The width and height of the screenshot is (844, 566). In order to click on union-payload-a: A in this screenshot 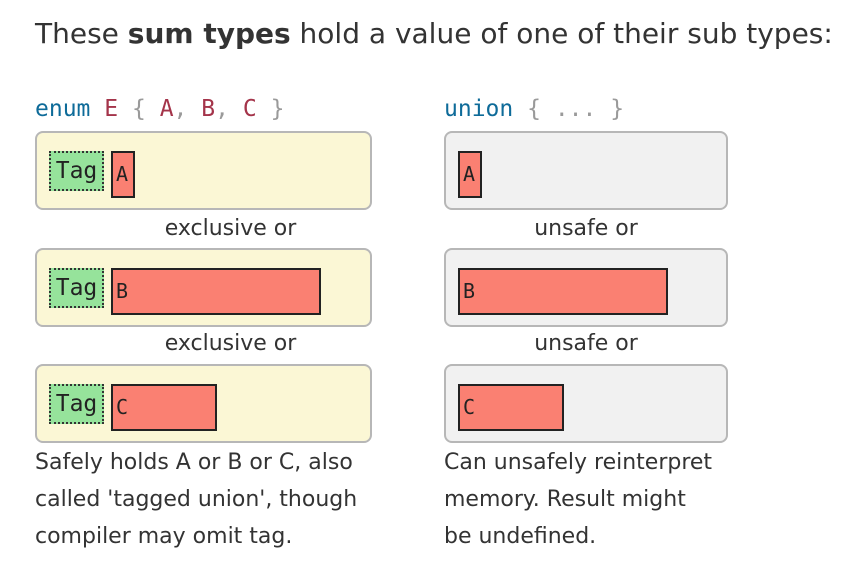, I will do `click(470, 174)`.